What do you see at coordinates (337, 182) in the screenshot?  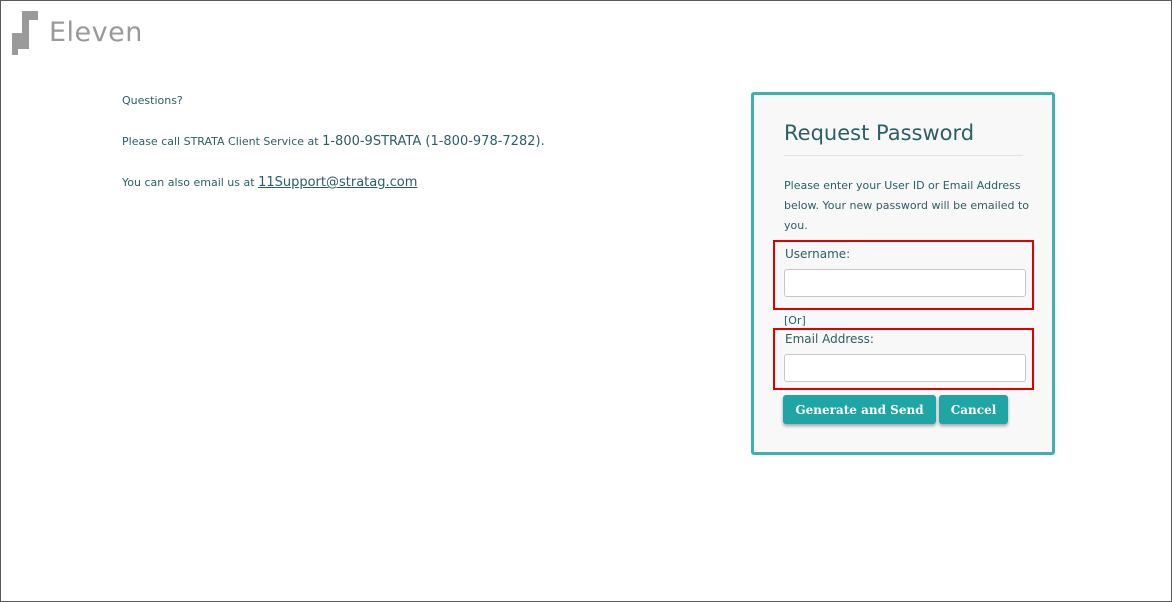 I see `support-email-link: 11Support@stratag.com` at bounding box center [337, 182].